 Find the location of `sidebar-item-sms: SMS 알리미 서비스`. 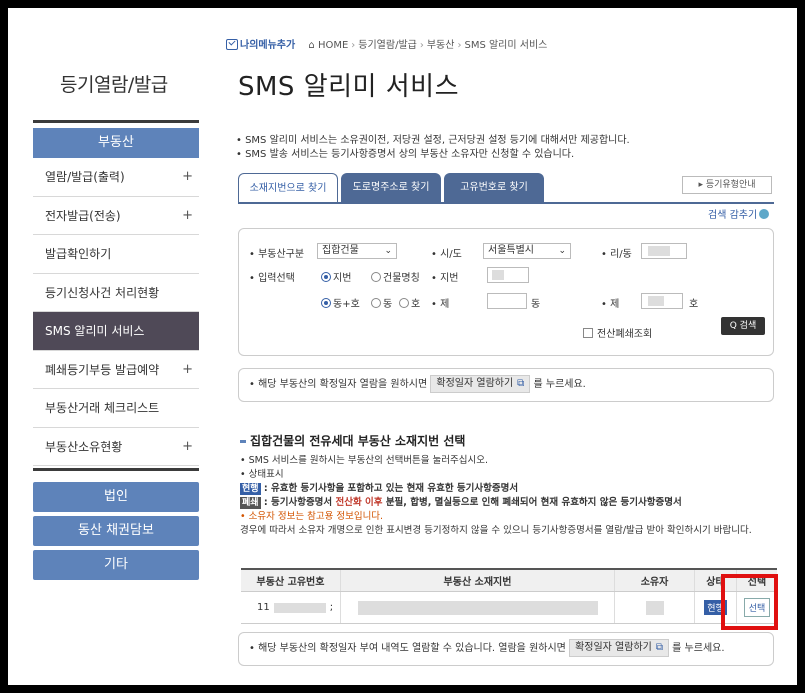

sidebar-item-sms: SMS 알리미 서비스 is located at coordinates (116, 331).